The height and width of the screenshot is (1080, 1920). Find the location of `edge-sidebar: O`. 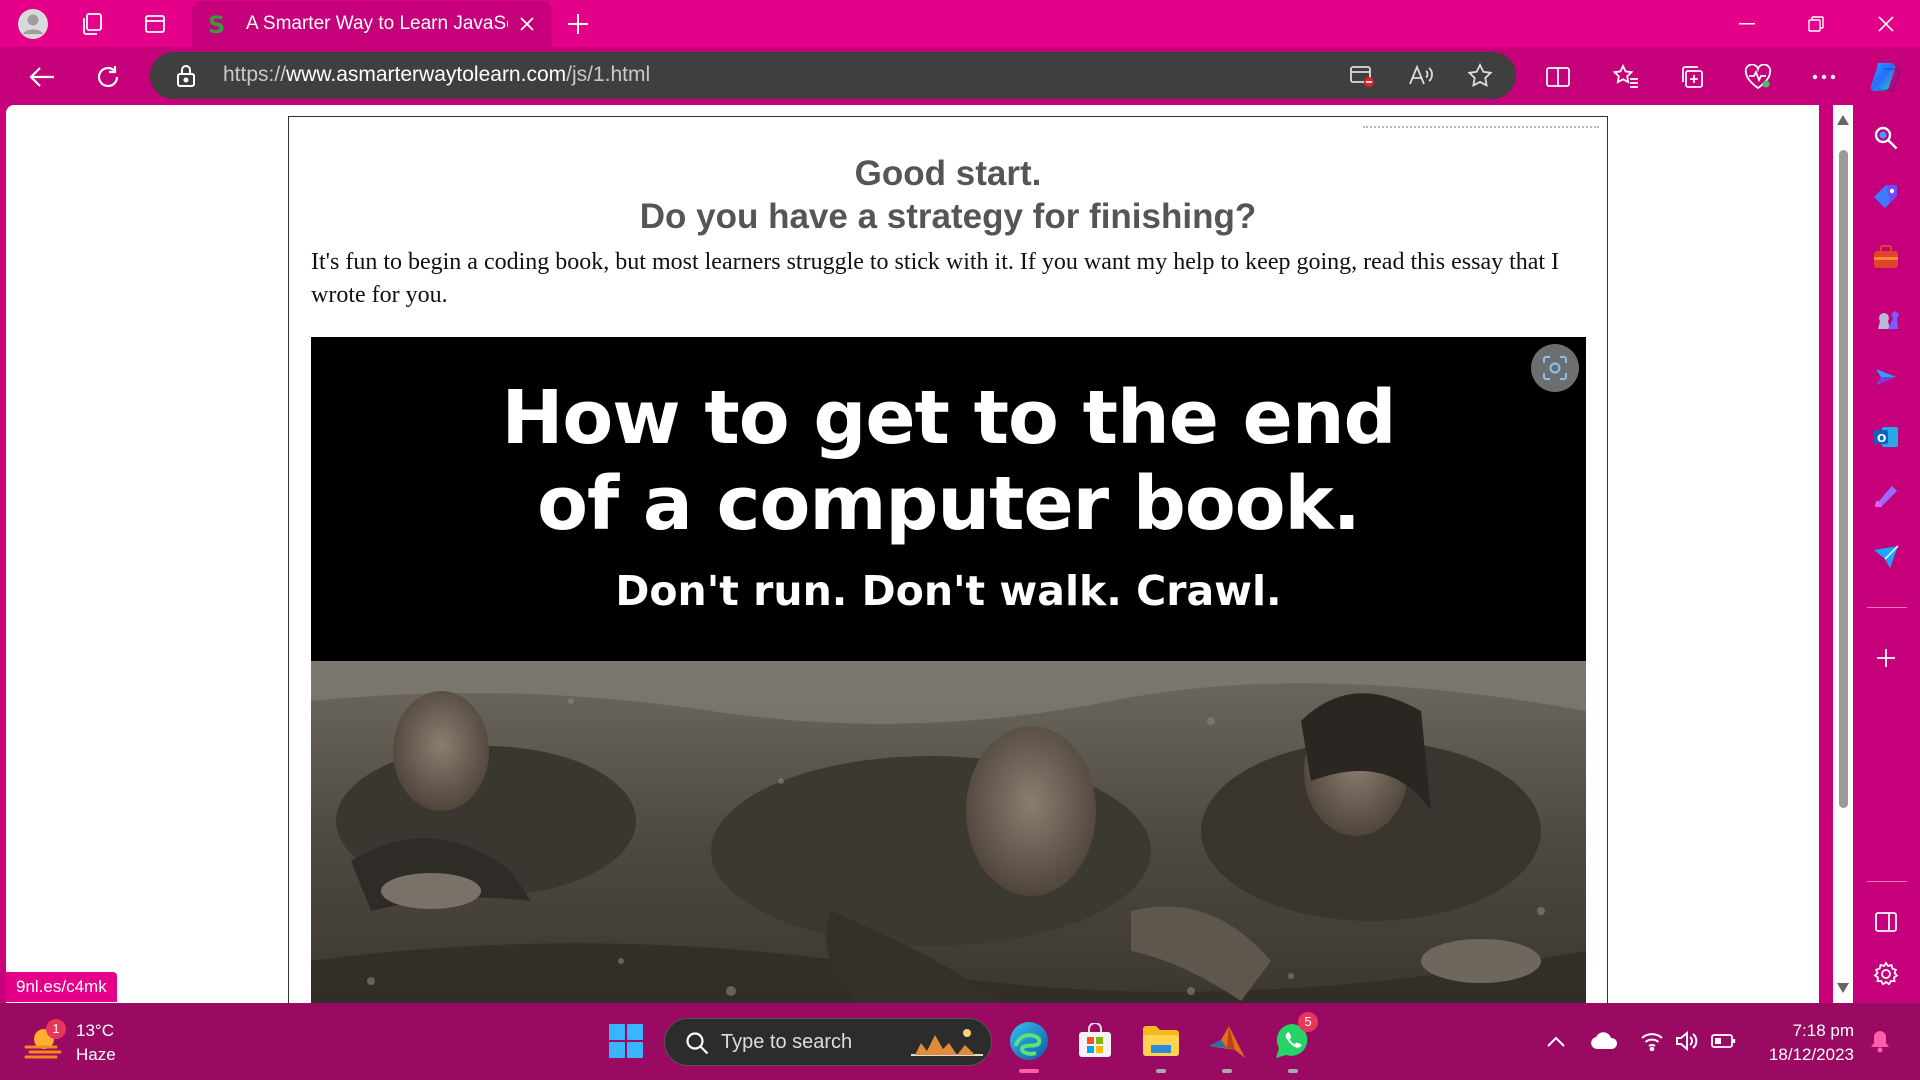

edge-sidebar: O is located at coordinates (1886, 554).